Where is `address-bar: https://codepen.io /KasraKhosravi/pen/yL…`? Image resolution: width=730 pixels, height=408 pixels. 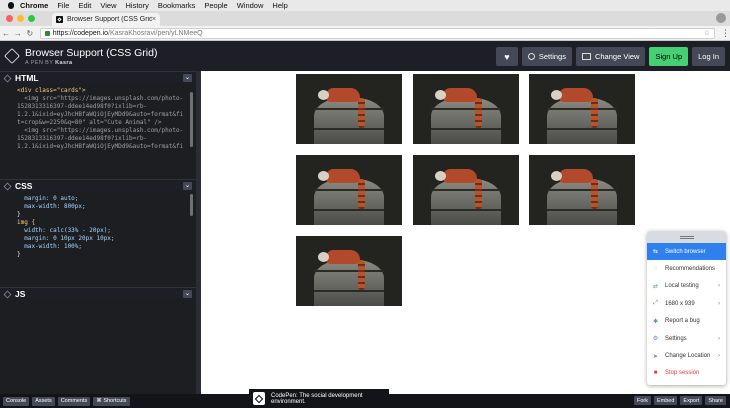 address-bar: https://codepen.io /KasraKhosravi/pen/yL… is located at coordinates (377, 33).